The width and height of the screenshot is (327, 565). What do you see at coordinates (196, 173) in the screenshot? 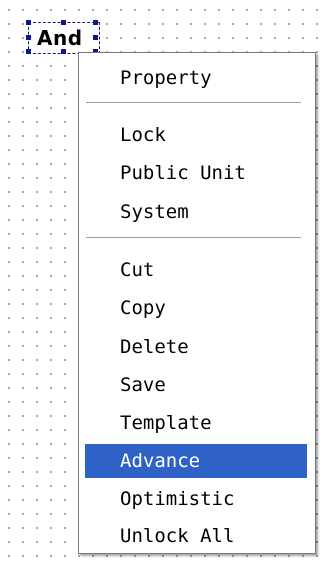
I see `menu-item-public-unit: Public Unit` at bounding box center [196, 173].